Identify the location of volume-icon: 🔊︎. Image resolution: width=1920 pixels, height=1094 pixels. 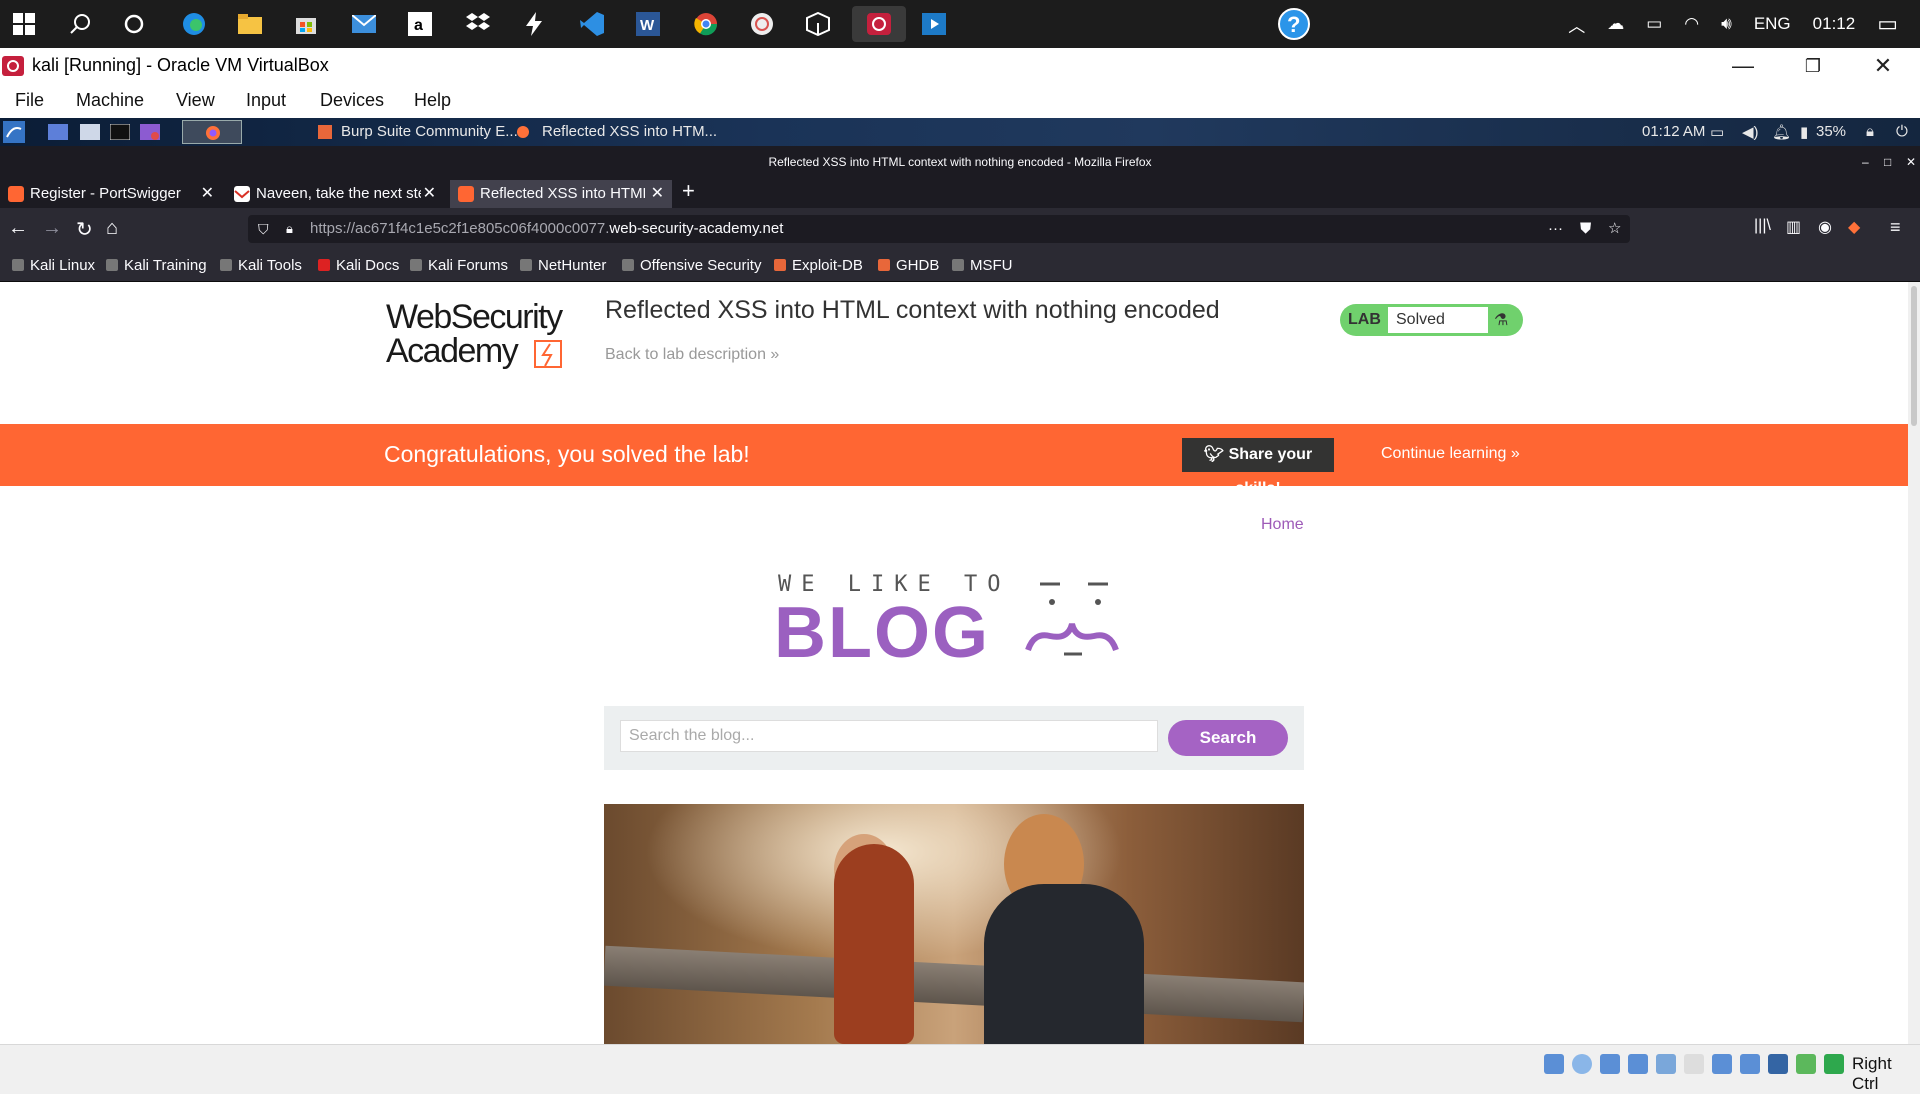
(1726, 24).